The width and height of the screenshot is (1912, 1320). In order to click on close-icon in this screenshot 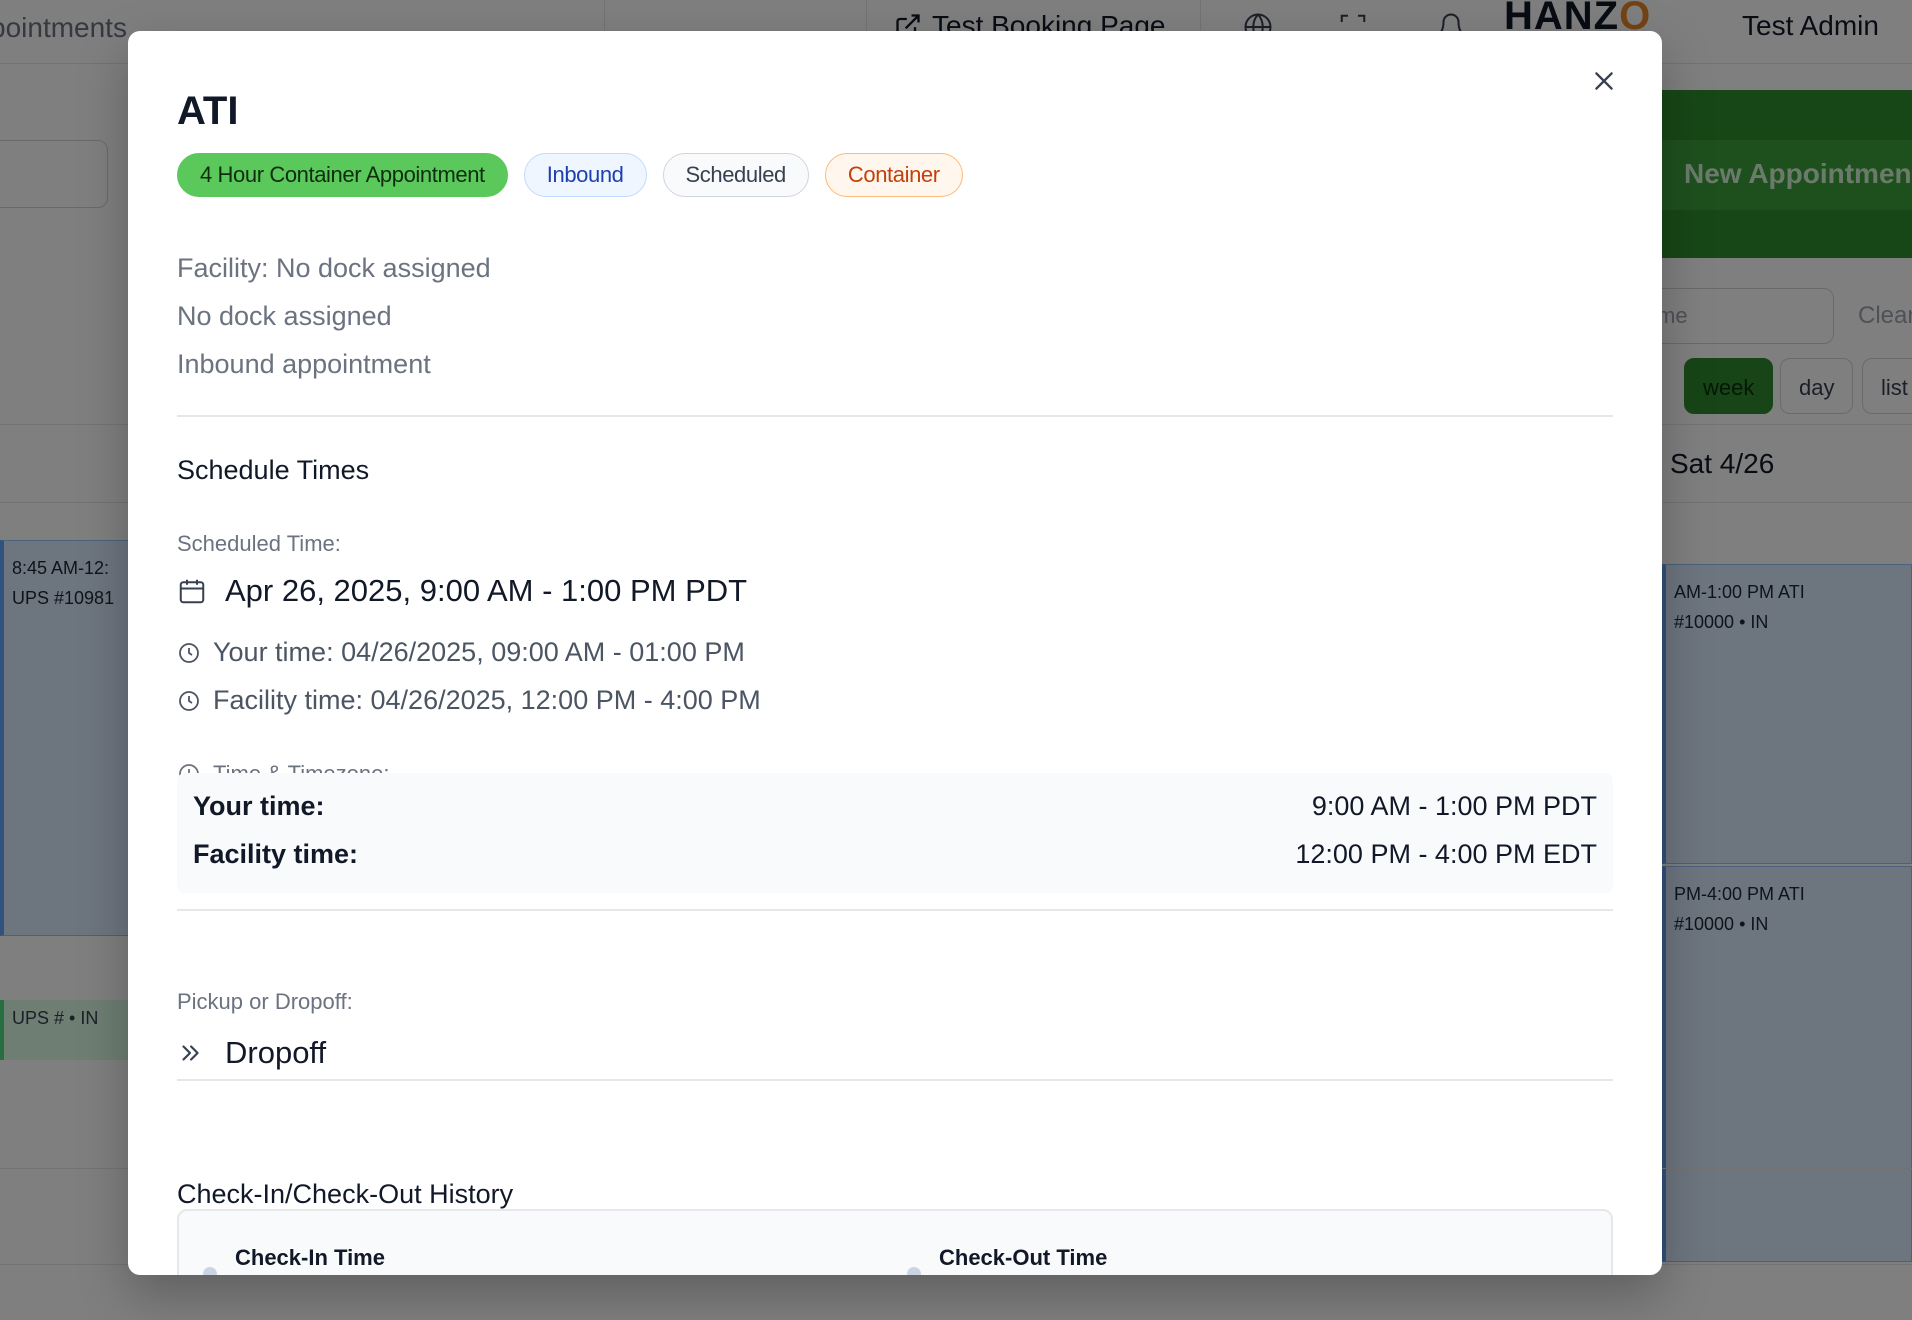, I will do `click(1604, 81)`.